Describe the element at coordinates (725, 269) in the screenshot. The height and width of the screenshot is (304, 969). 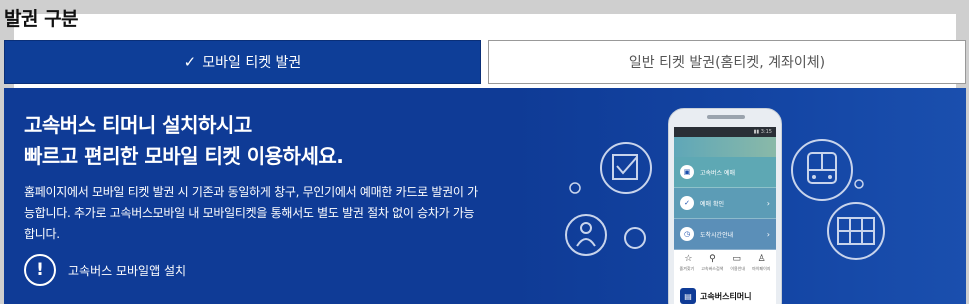
I see `app-bottom-nav-labels: 즐겨찾기 고속버스검색 이용안내 마이페이지` at that location.